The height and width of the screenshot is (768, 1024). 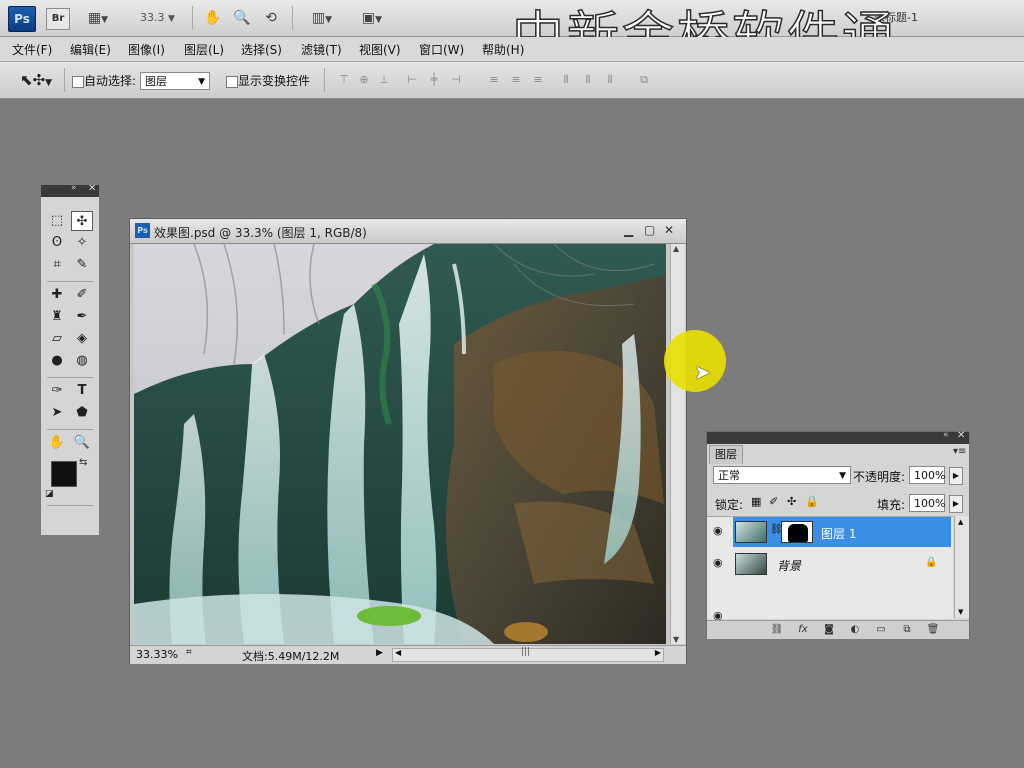 What do you see at coordinates (268, 80) in the screenshot?
I see `show-transform-option: 显示变换控件` at bounding box center [268, 80].